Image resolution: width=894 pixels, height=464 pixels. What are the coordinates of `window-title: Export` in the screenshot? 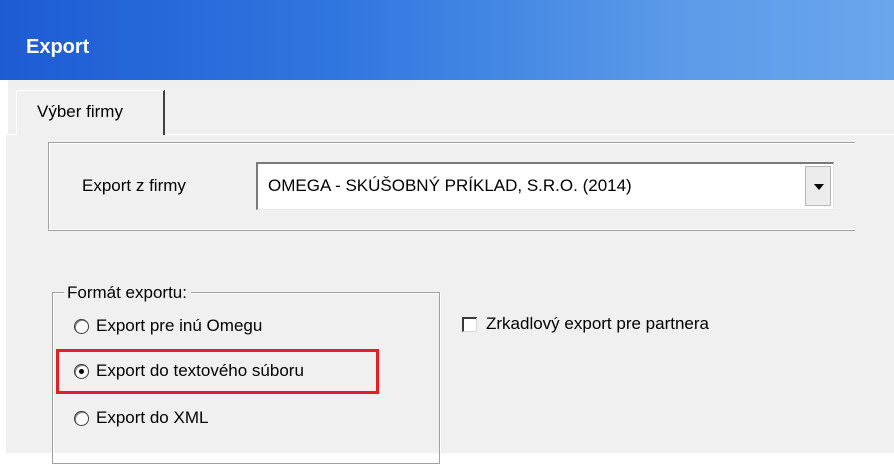 It's located at (58, 47).